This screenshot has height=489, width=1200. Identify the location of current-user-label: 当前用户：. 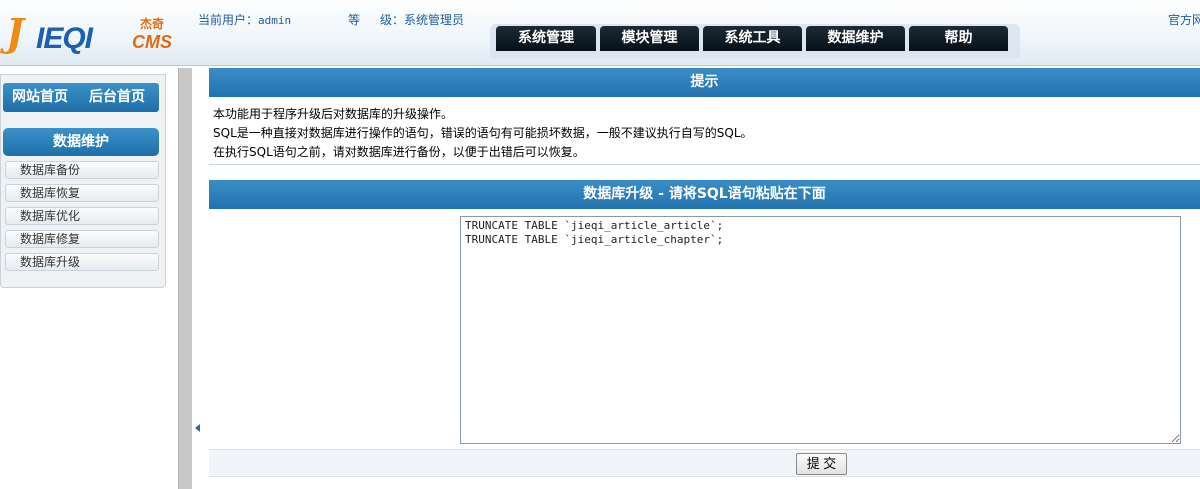
(228, 20).